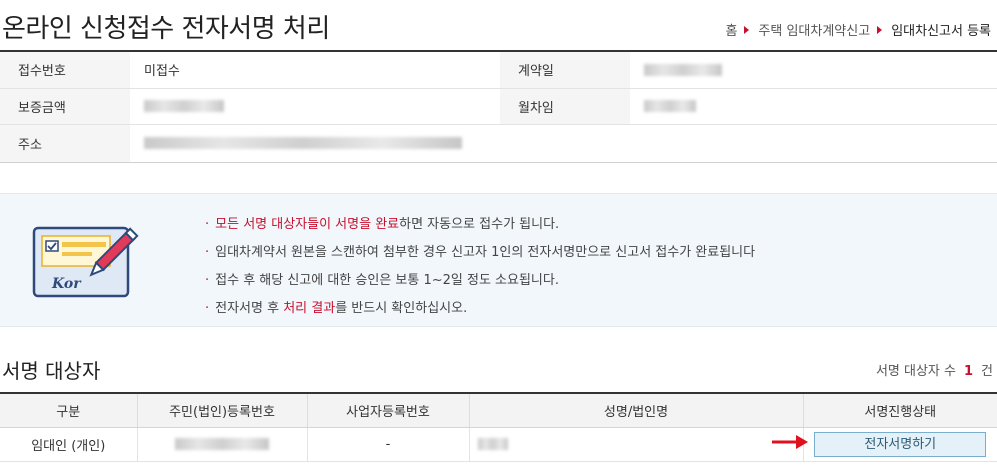 The image size is (997, 469). Describe the element at coordinates (388, 410) in the screenshot. I see `column-header-business-no: 사업자등록번호` at that location.